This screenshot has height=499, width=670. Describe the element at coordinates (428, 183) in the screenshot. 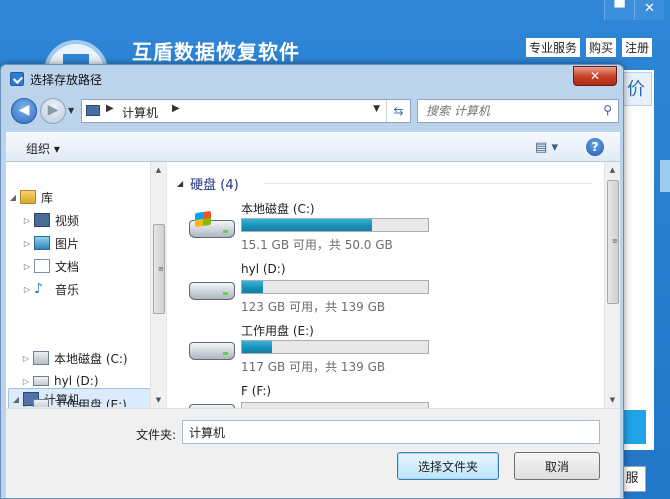

I see `group-divider` at that location.